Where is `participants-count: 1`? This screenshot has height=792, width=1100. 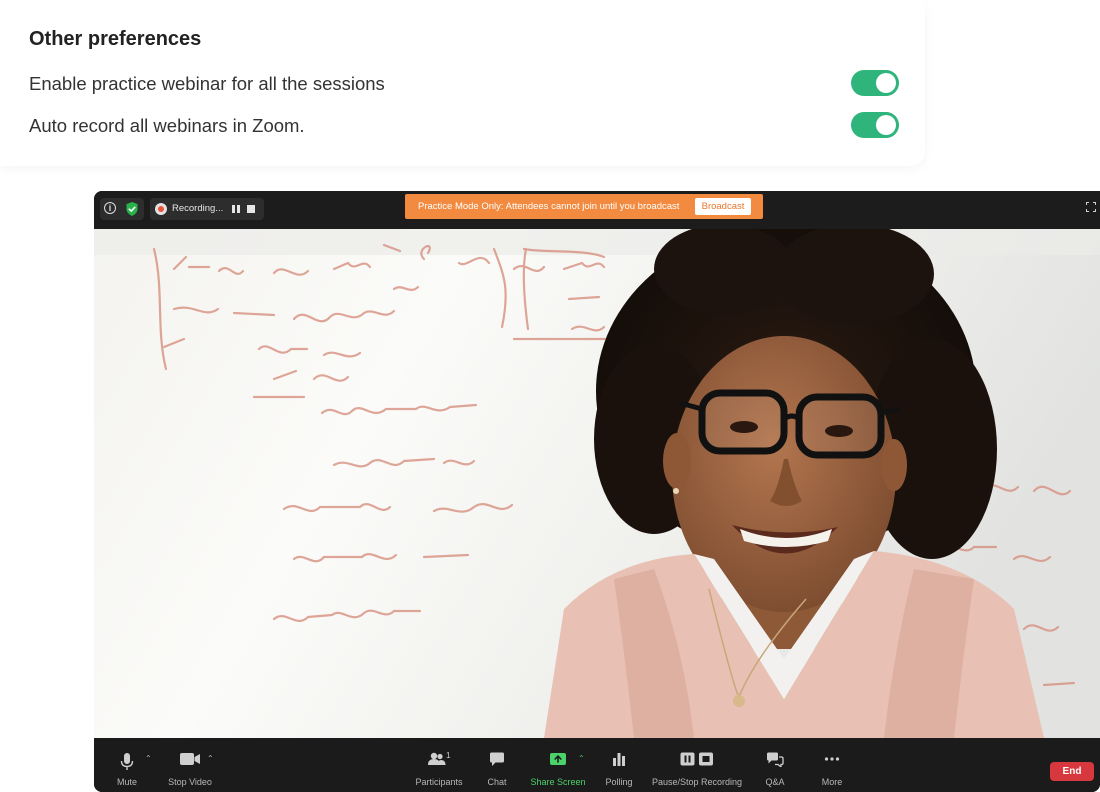 participants-count: 1 is located at coordinates (448, 755).